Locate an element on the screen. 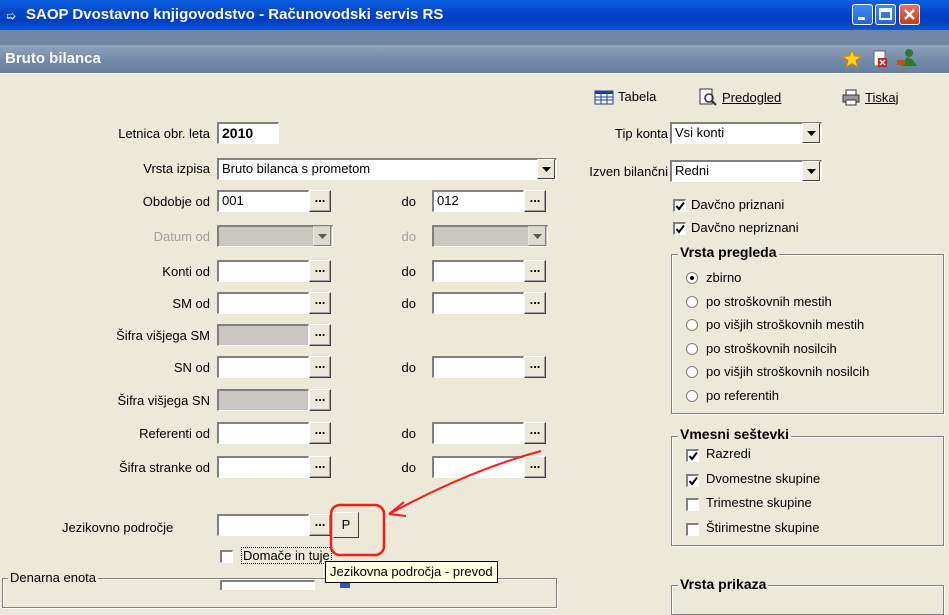 This screenshot has width=949, height=615. divider is located at coordinates (474, 73).